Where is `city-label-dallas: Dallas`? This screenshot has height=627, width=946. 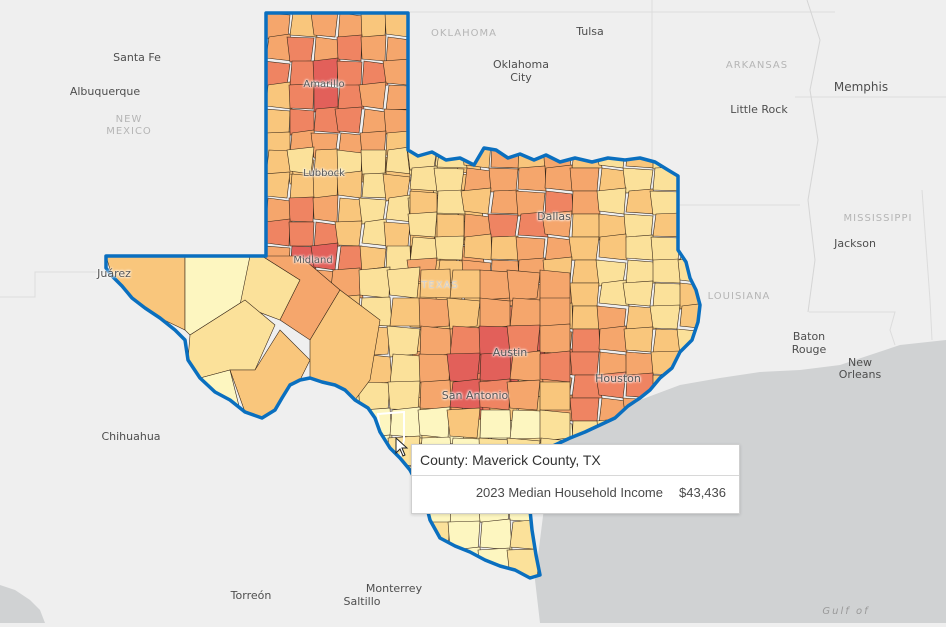 city-label-dallas: Dallas is located at coordinates (554, 216).